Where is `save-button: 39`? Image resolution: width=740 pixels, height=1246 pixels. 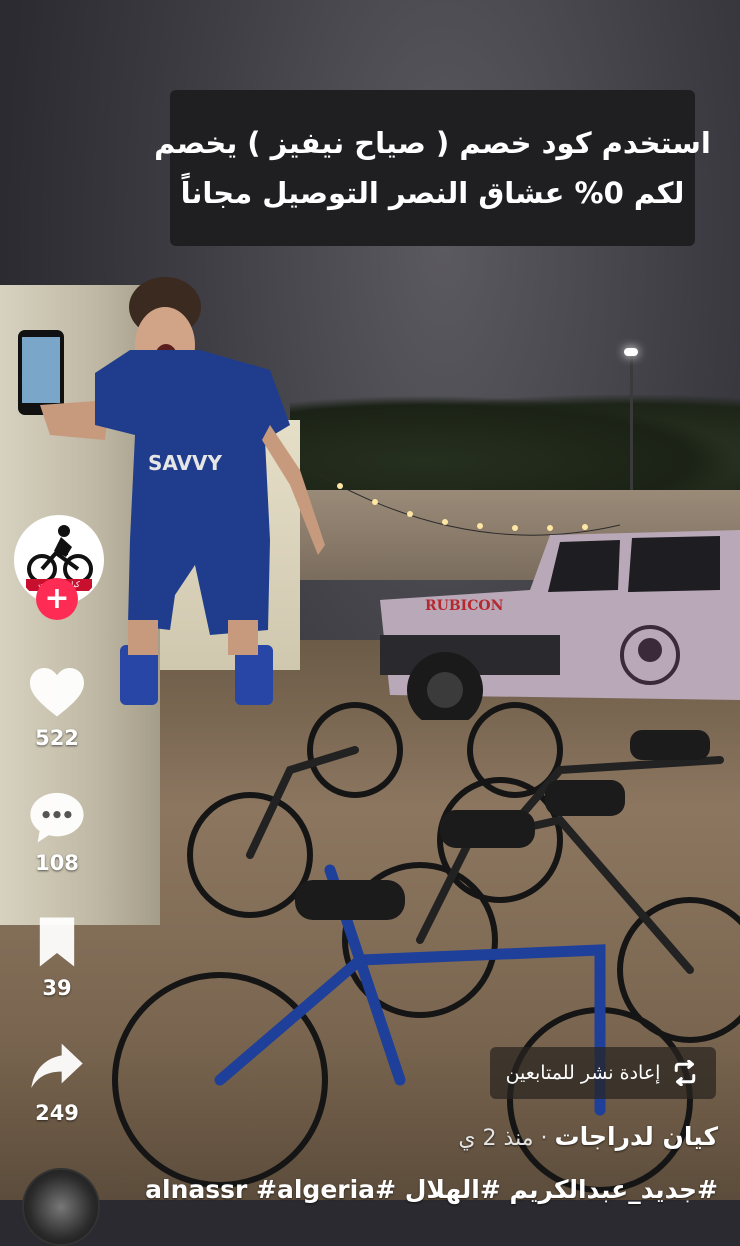 save-button: 39 is located at coordinates (57, 956).